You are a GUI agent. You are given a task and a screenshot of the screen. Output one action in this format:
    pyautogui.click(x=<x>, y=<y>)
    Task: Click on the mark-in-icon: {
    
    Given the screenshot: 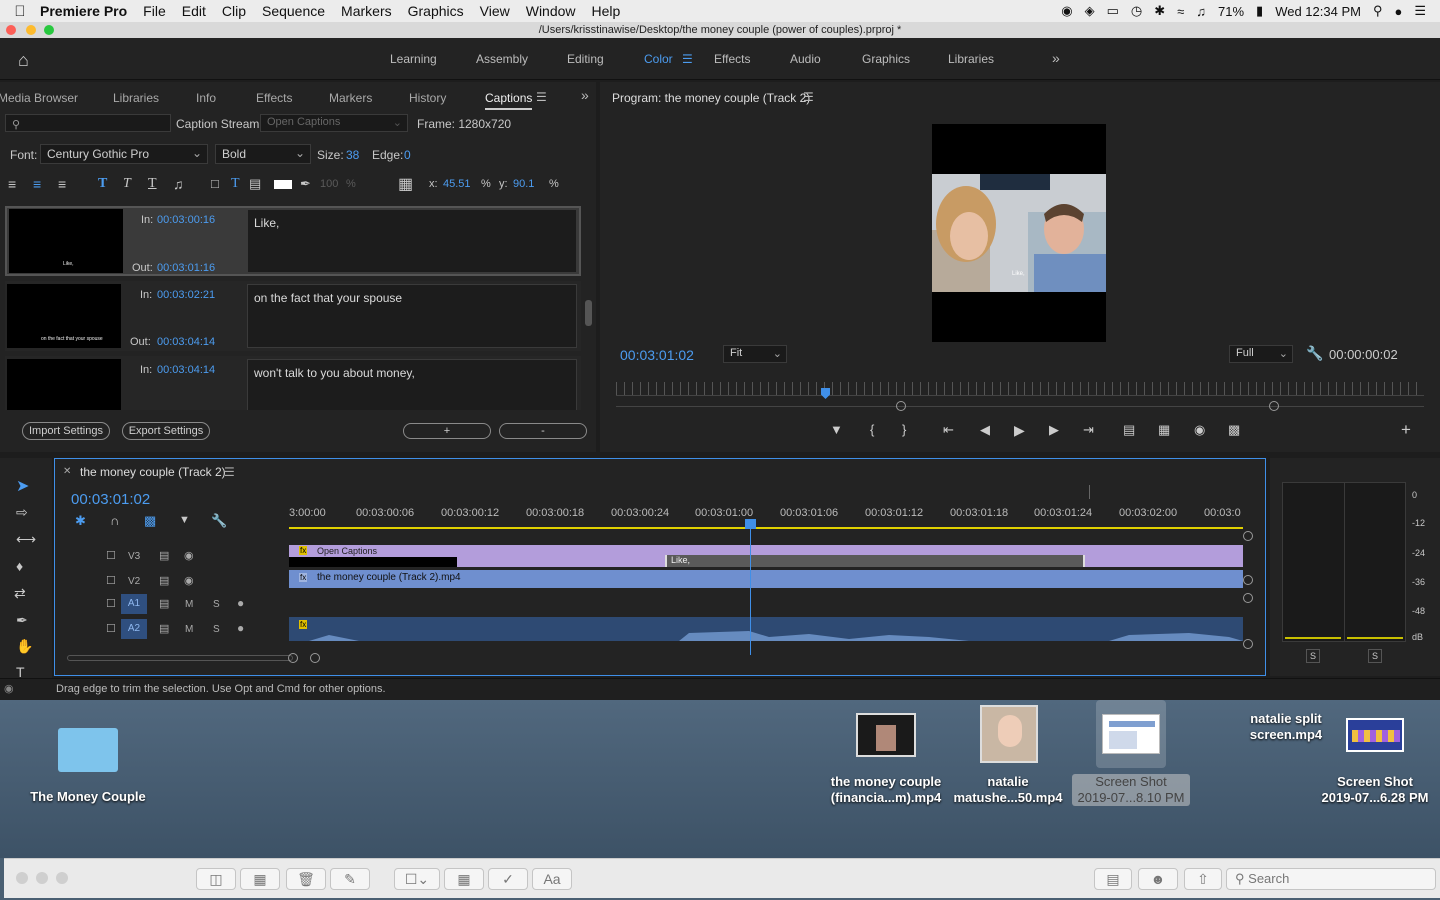 What is the action you would take?
    pyautogui.click(x=872, y=429)
    